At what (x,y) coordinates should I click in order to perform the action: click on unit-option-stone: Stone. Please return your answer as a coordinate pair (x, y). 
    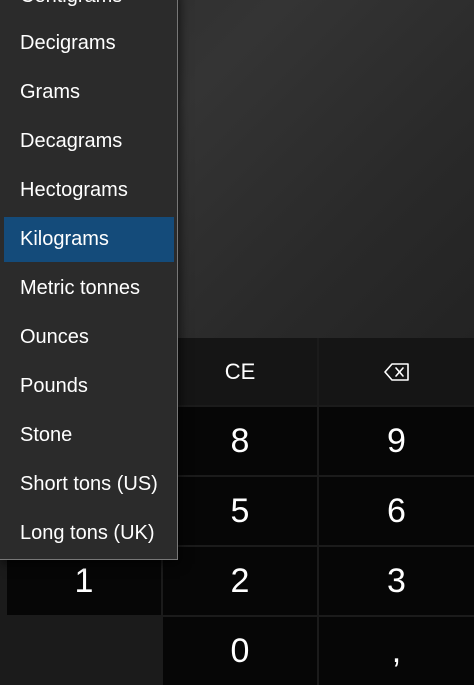
    Looking at the image, I should click on (89, 435).